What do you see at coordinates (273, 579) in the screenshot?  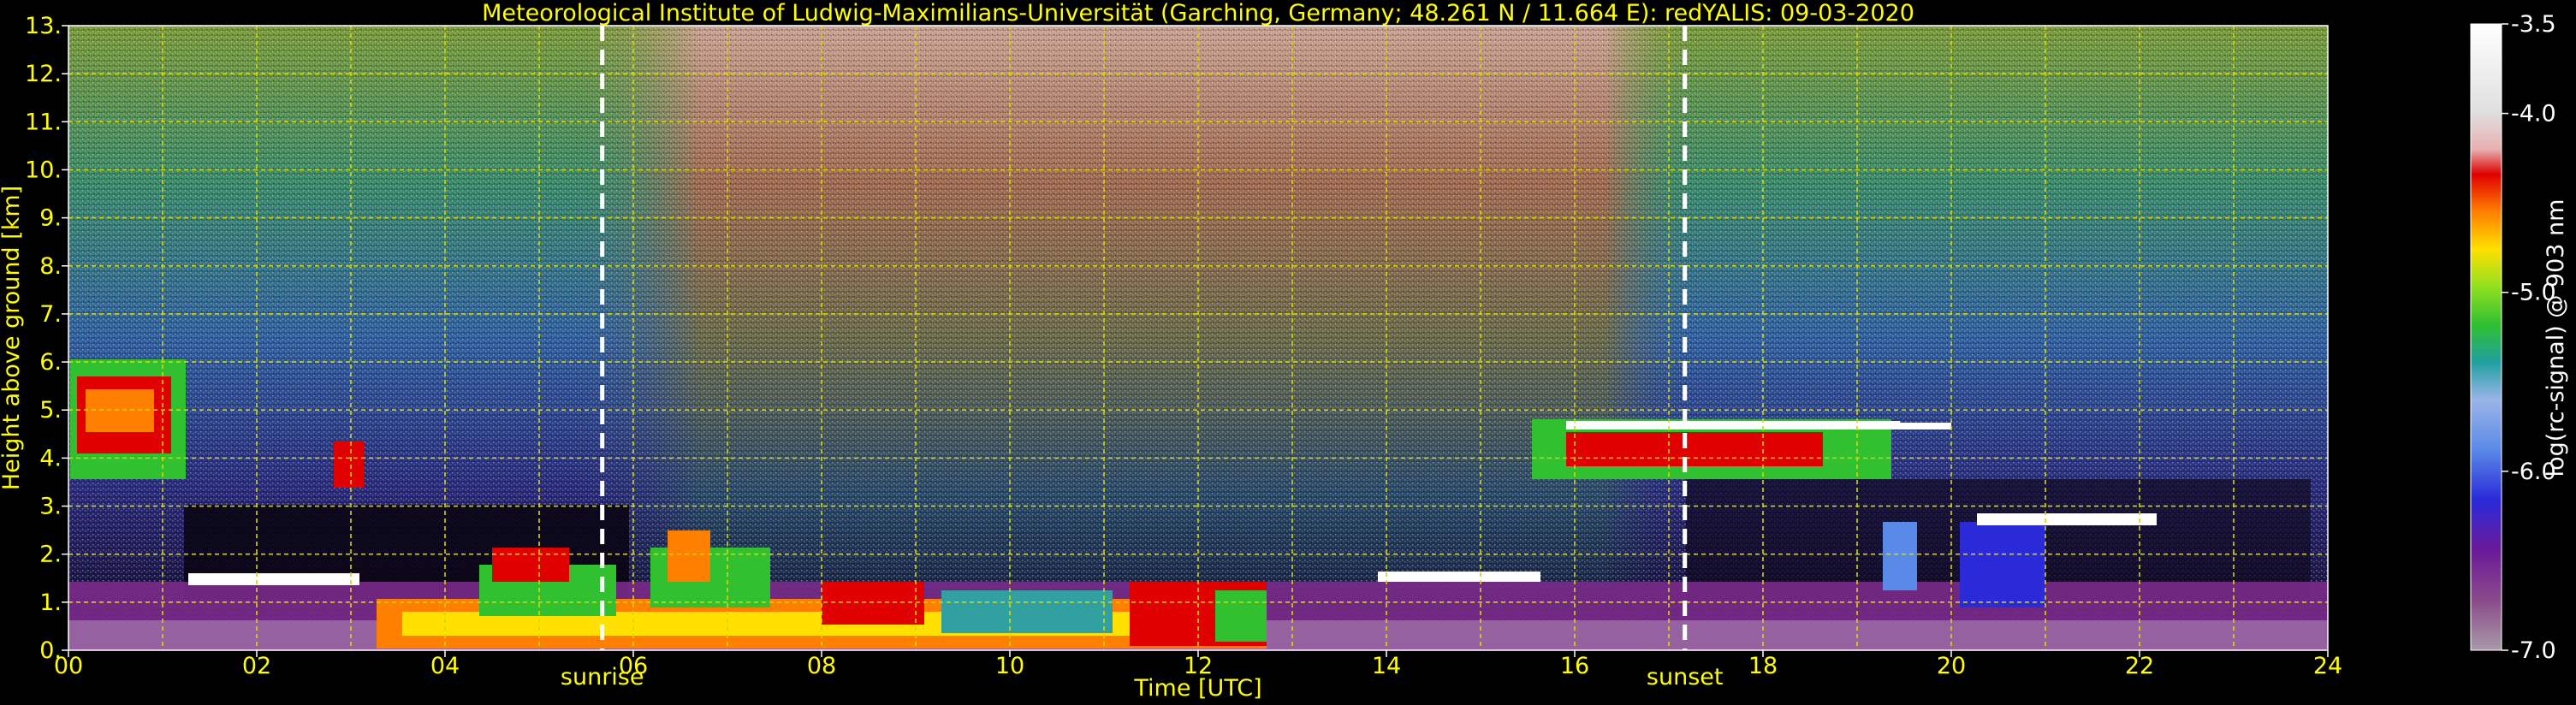 I see `feature-low-cloud-deck` at bounding box center [273, 579].